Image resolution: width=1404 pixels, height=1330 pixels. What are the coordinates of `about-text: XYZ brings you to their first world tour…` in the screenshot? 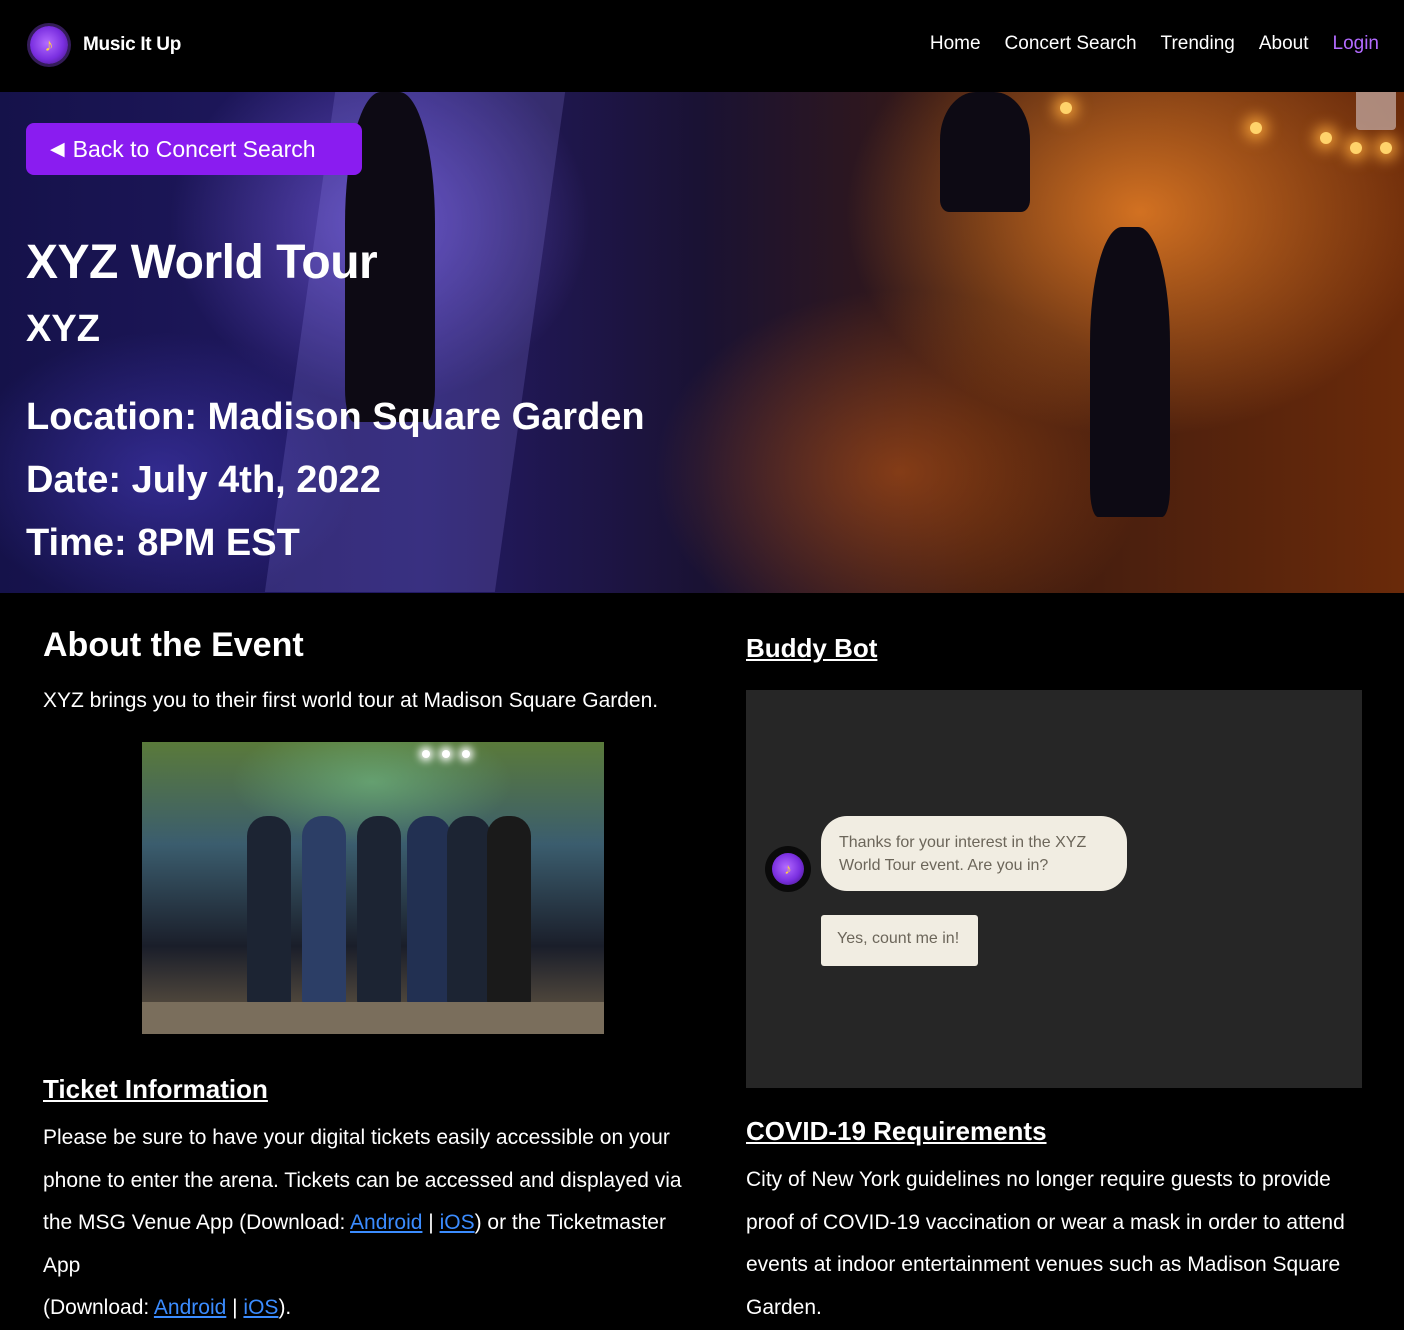 It's located at (351, 700).